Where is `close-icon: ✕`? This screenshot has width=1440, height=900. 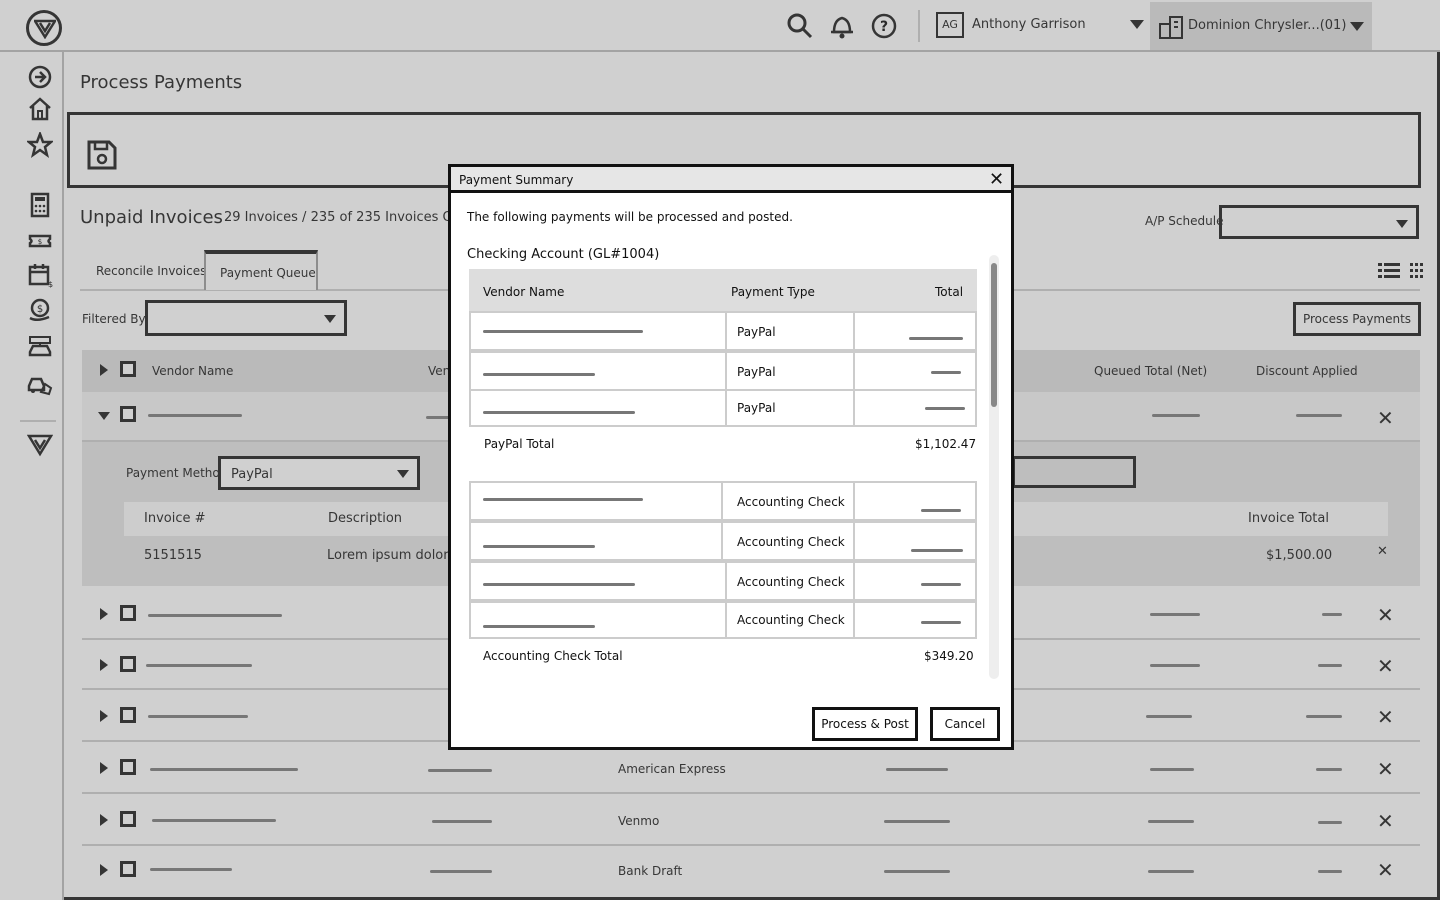 close-icon: ✕ is located at coordinates (996, 179).